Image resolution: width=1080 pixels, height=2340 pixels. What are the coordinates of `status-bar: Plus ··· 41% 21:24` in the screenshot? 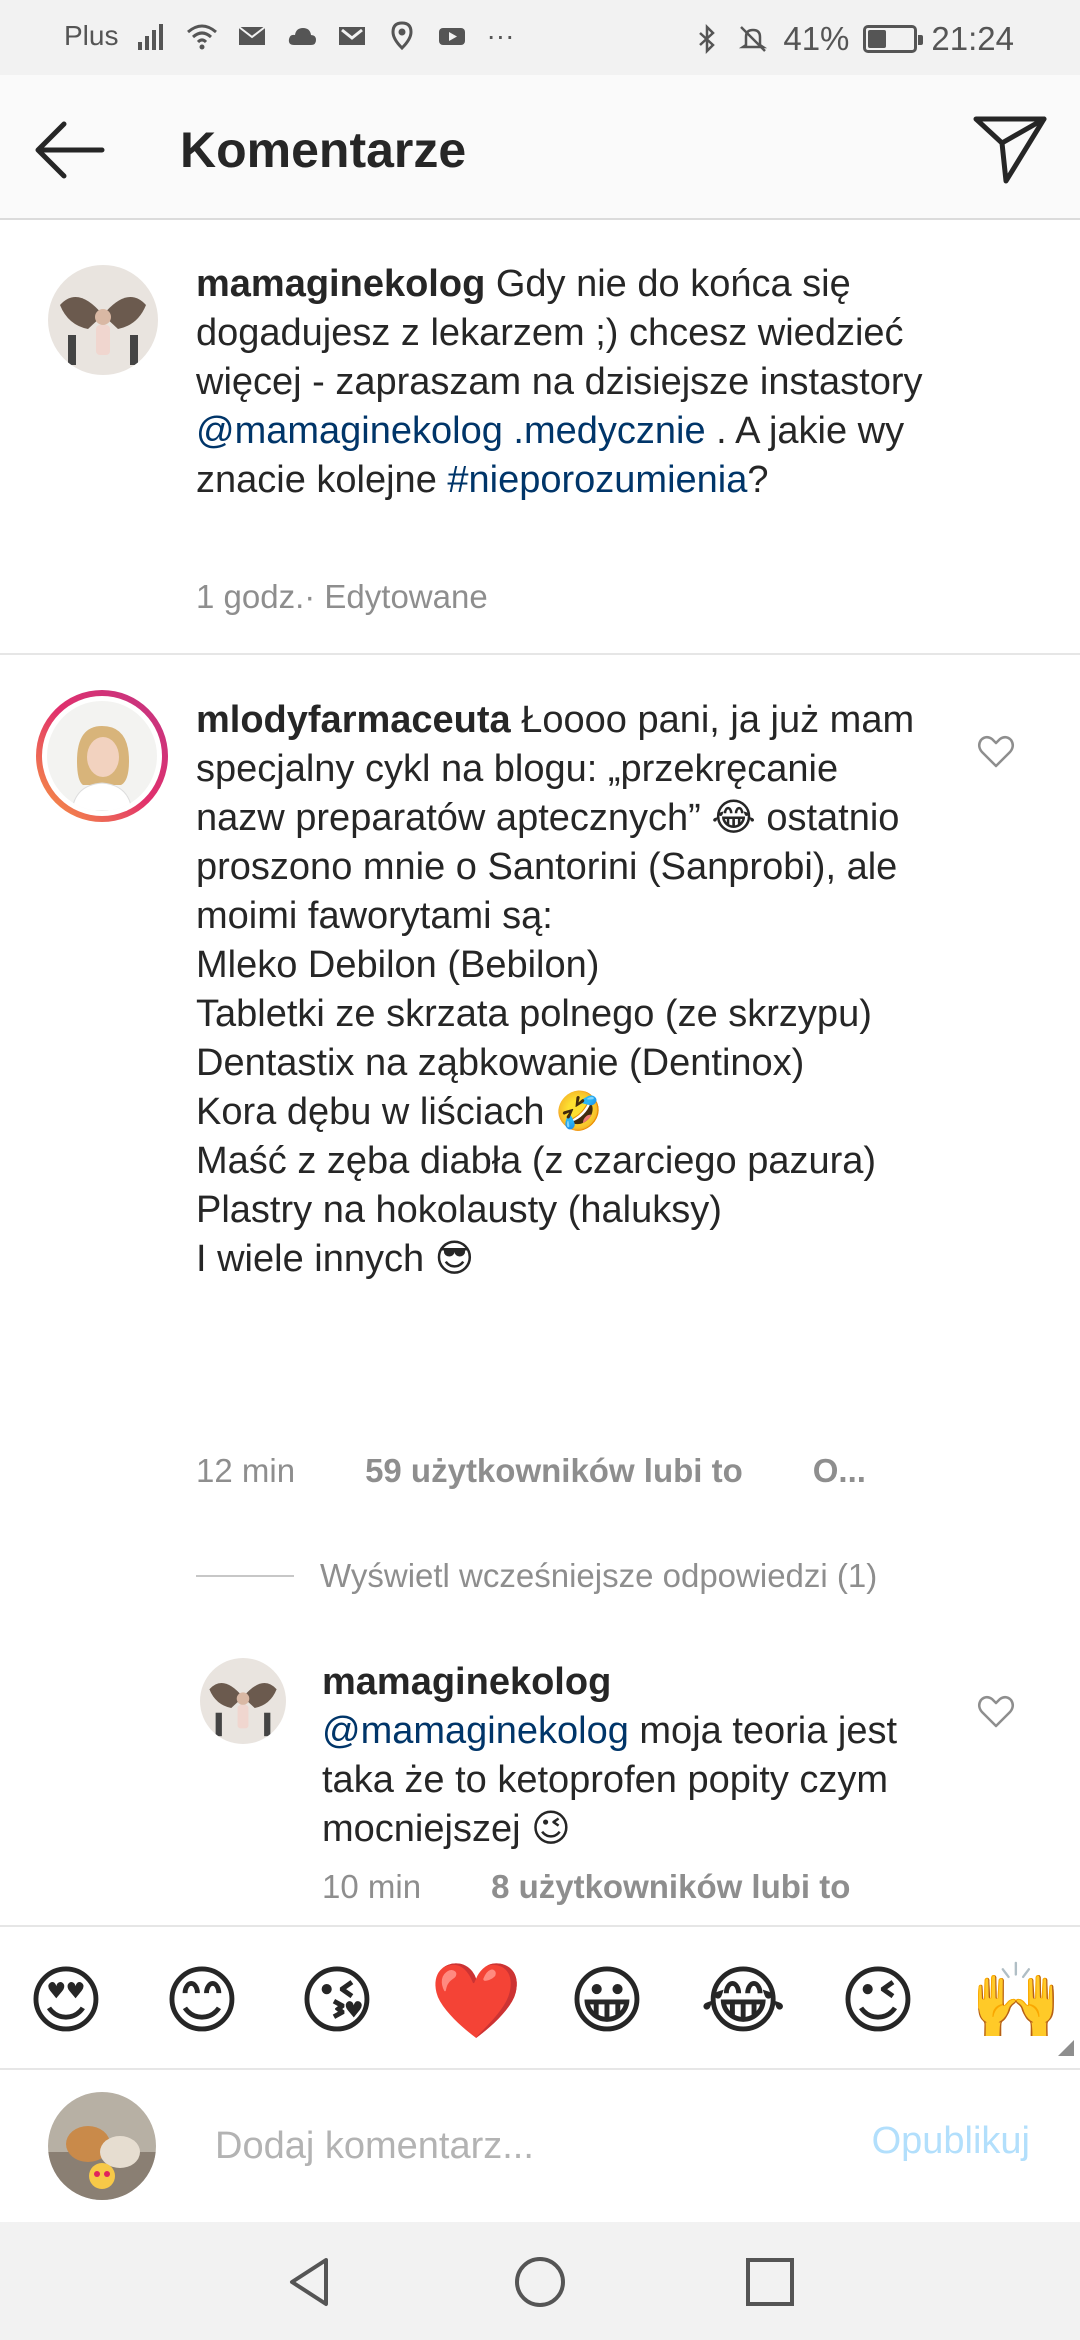 It's located at (540, 37).